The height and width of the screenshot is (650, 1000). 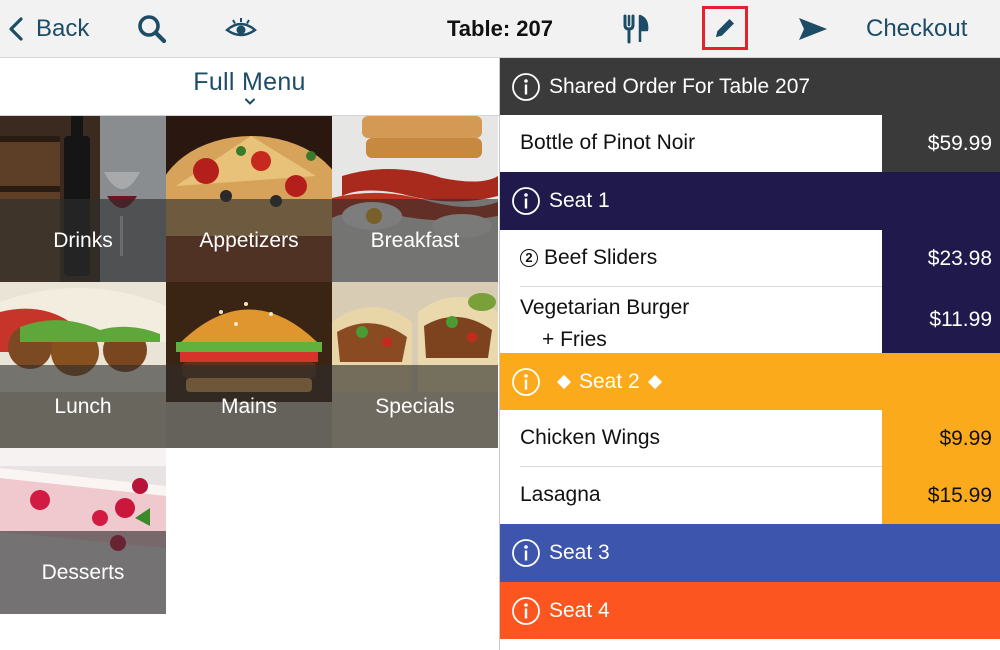 I want to click on category-tile-breakfast: Breakfast, so click(x=415, y=199).